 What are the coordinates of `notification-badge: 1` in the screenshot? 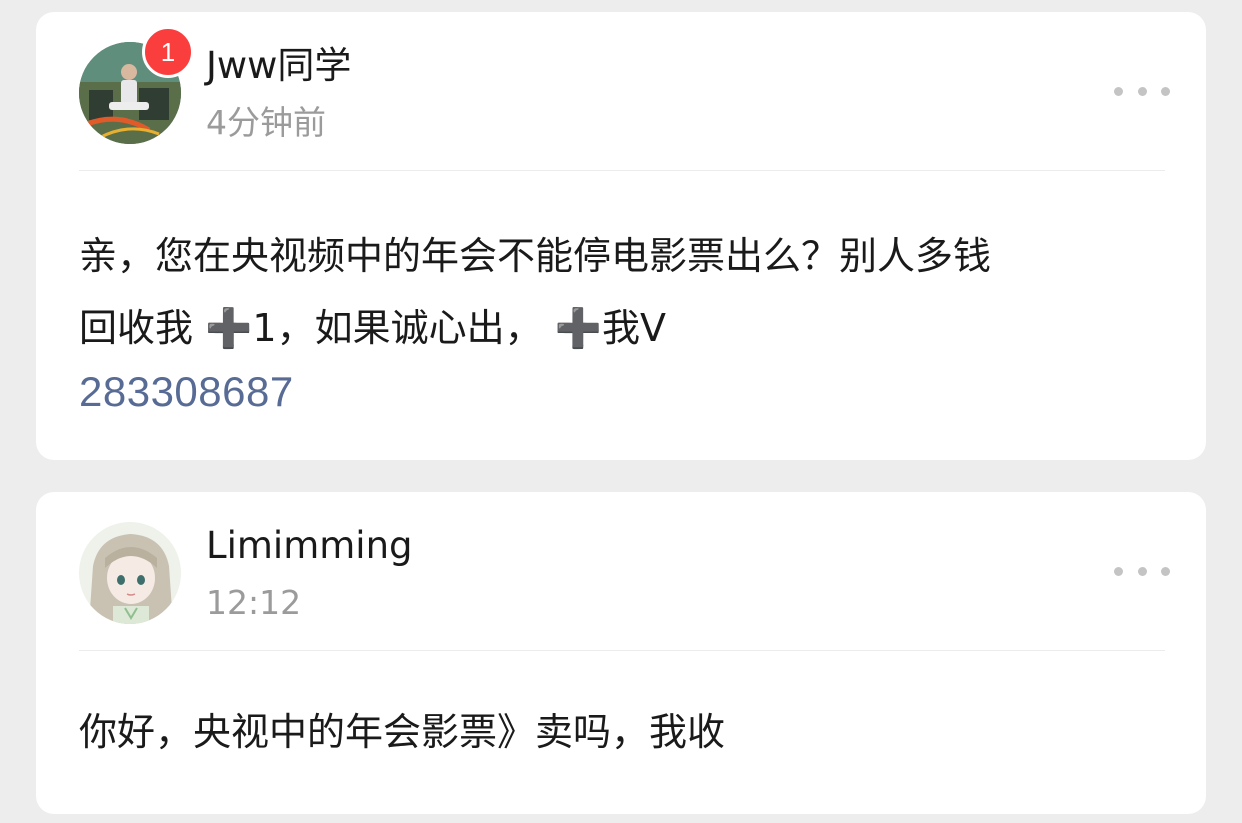 It's located at (168, 52).